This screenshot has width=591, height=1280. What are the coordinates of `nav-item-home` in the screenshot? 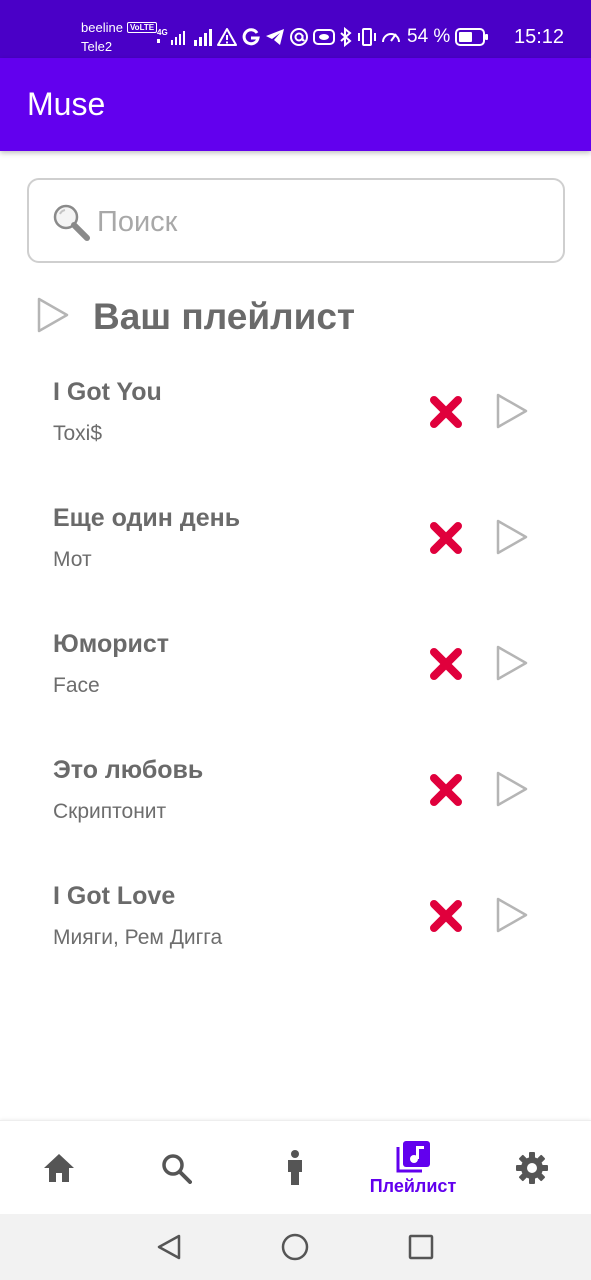 It's located at (59, 1168).